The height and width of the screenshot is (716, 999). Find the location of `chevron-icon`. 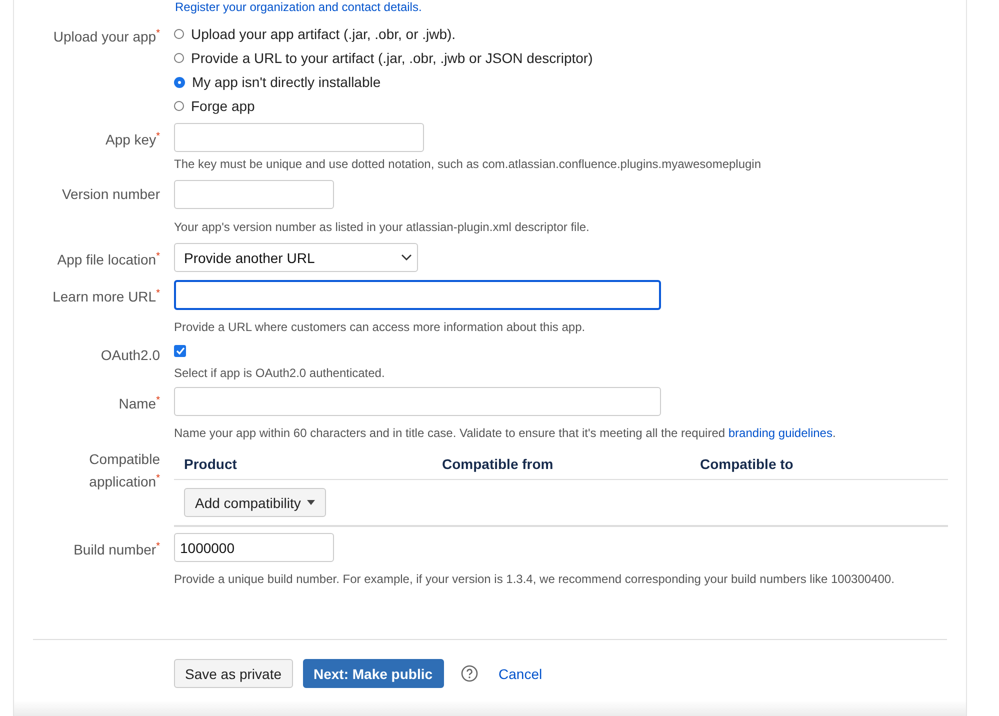

chevron-icon is located at coordinates (406, 257).